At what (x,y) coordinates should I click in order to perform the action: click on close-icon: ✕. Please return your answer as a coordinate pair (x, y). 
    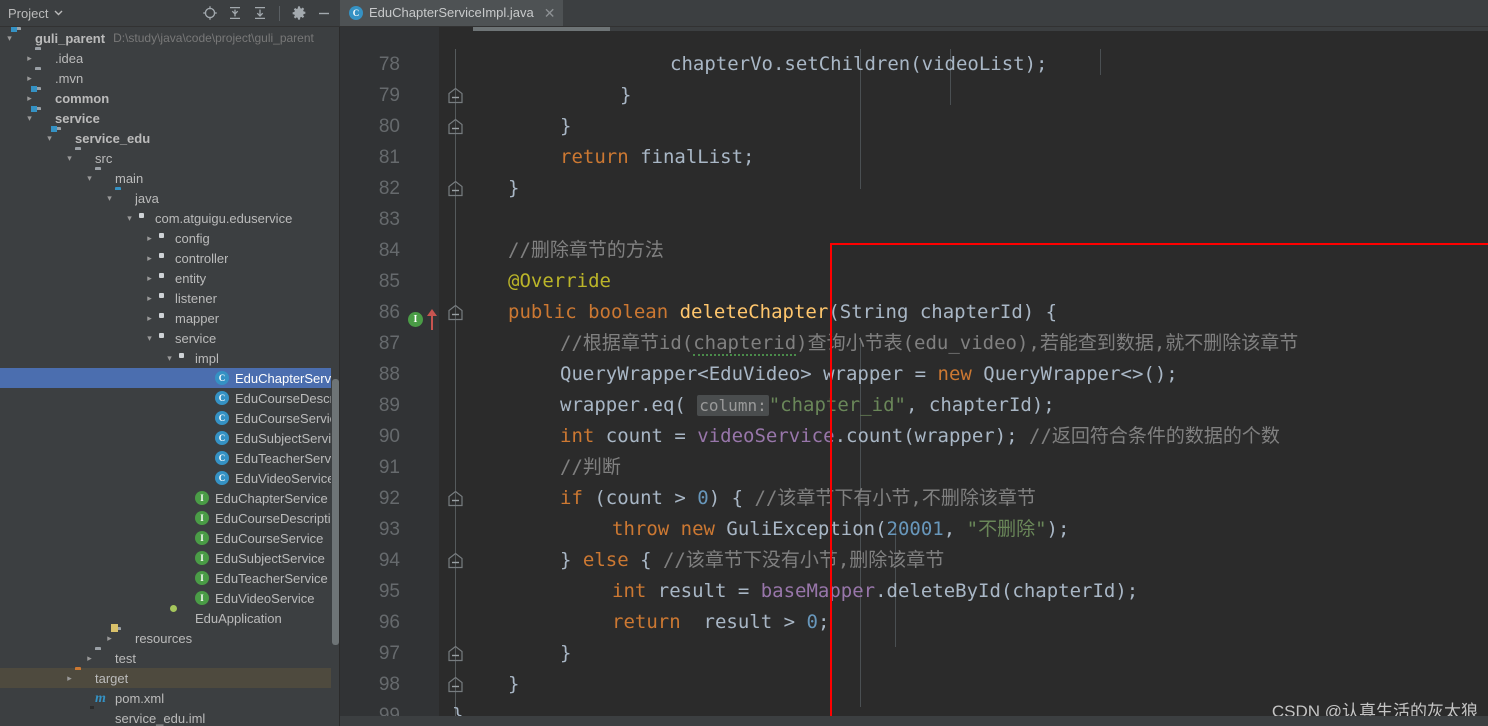
    Looking at the image, I should click on (550, 13).